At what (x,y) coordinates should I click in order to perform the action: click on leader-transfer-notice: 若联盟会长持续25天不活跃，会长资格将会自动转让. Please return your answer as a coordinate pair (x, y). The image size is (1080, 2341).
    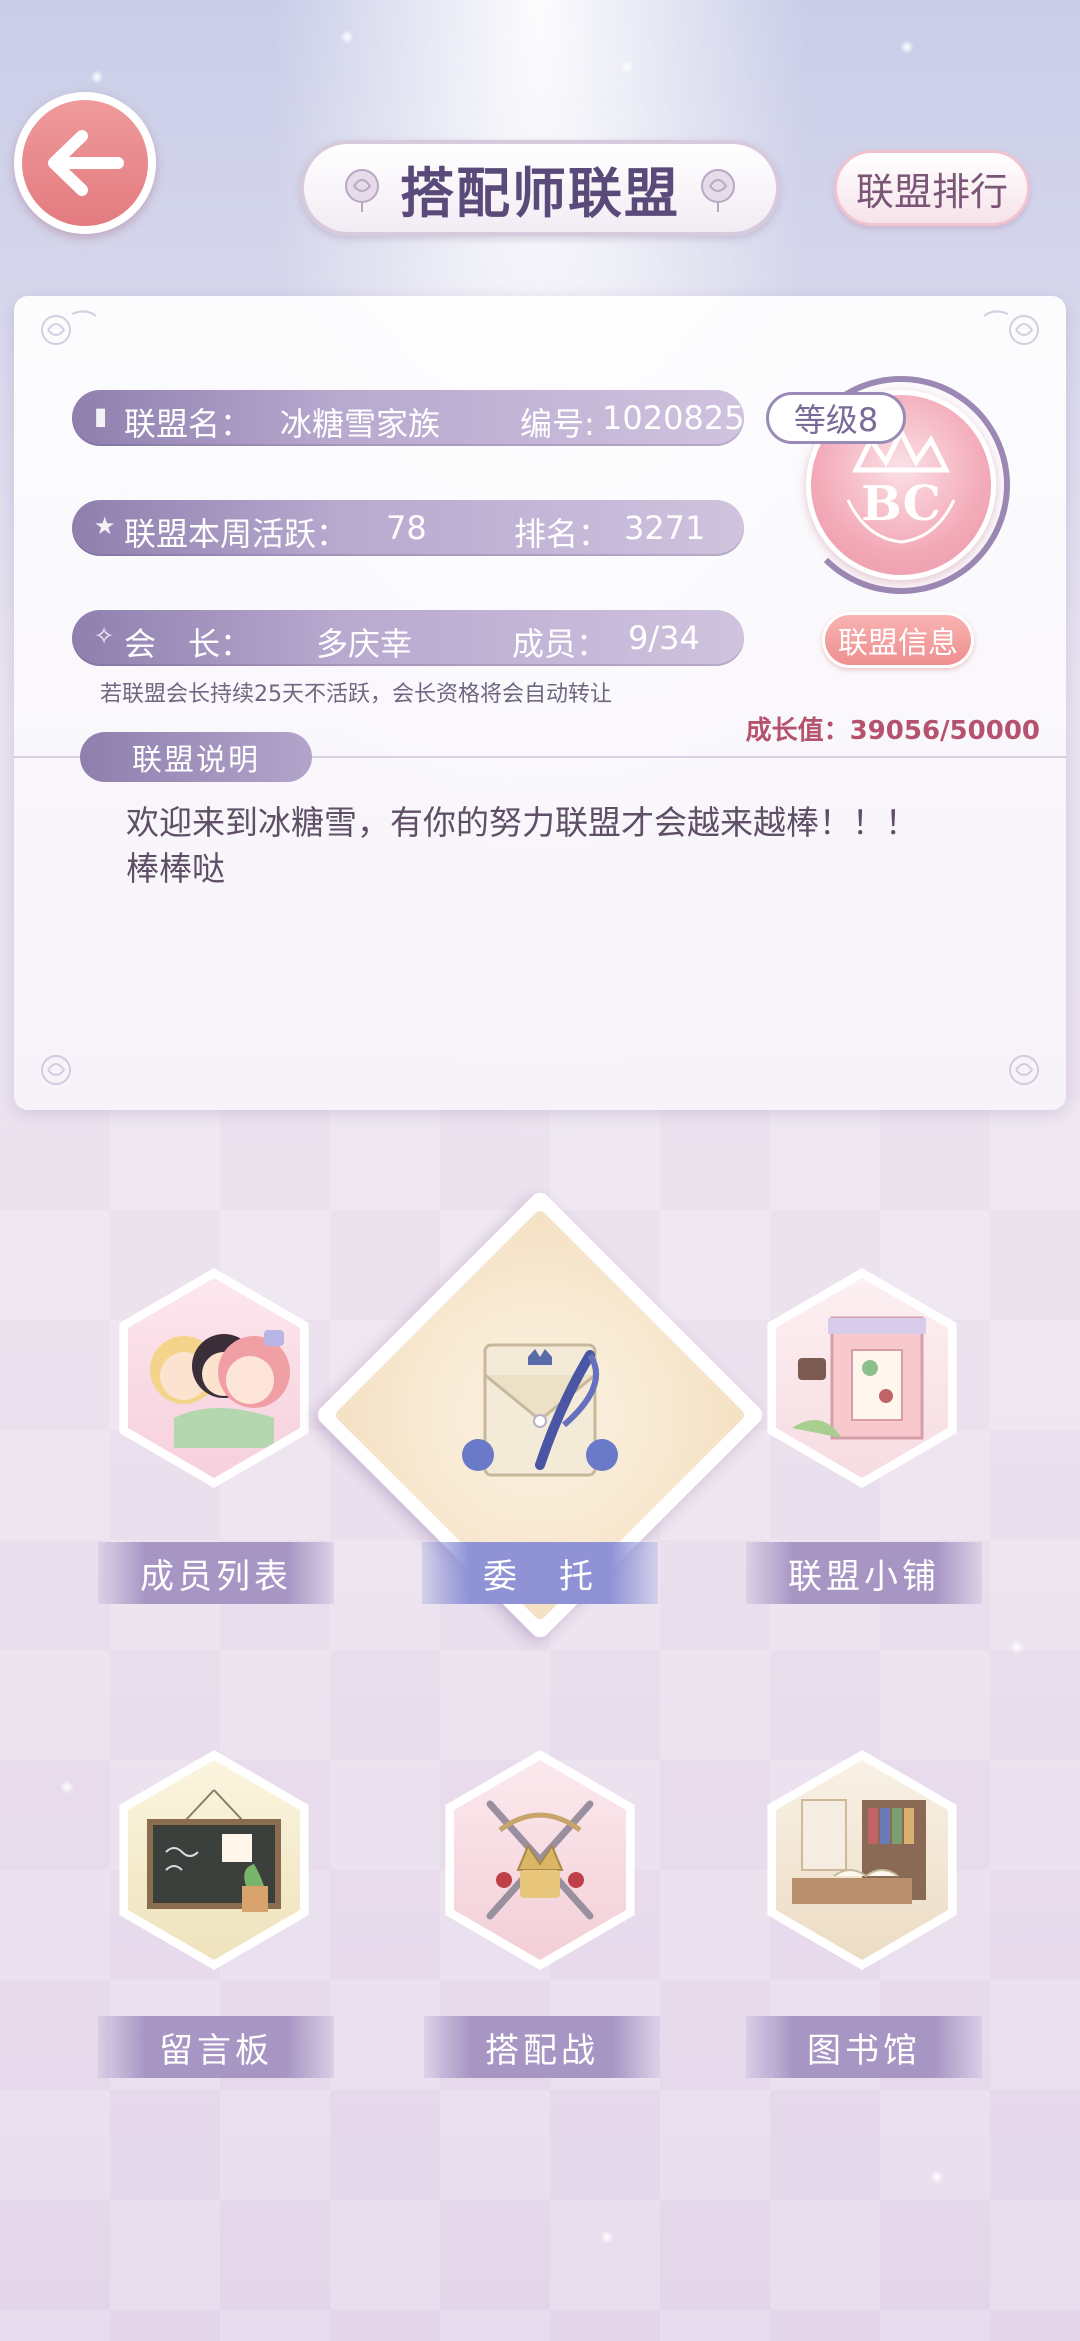
    Looking at the image, I should click on (356, 694).